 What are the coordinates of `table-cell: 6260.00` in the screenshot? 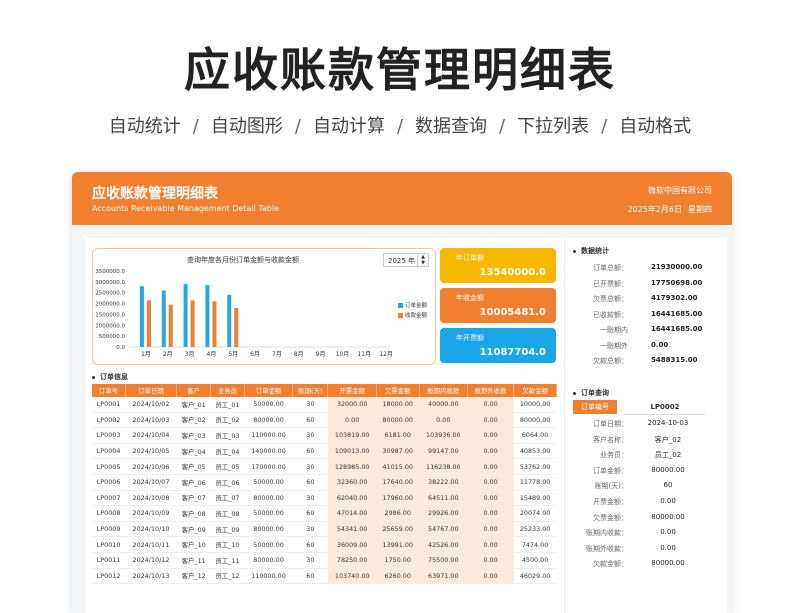 It's located at (398, 576).